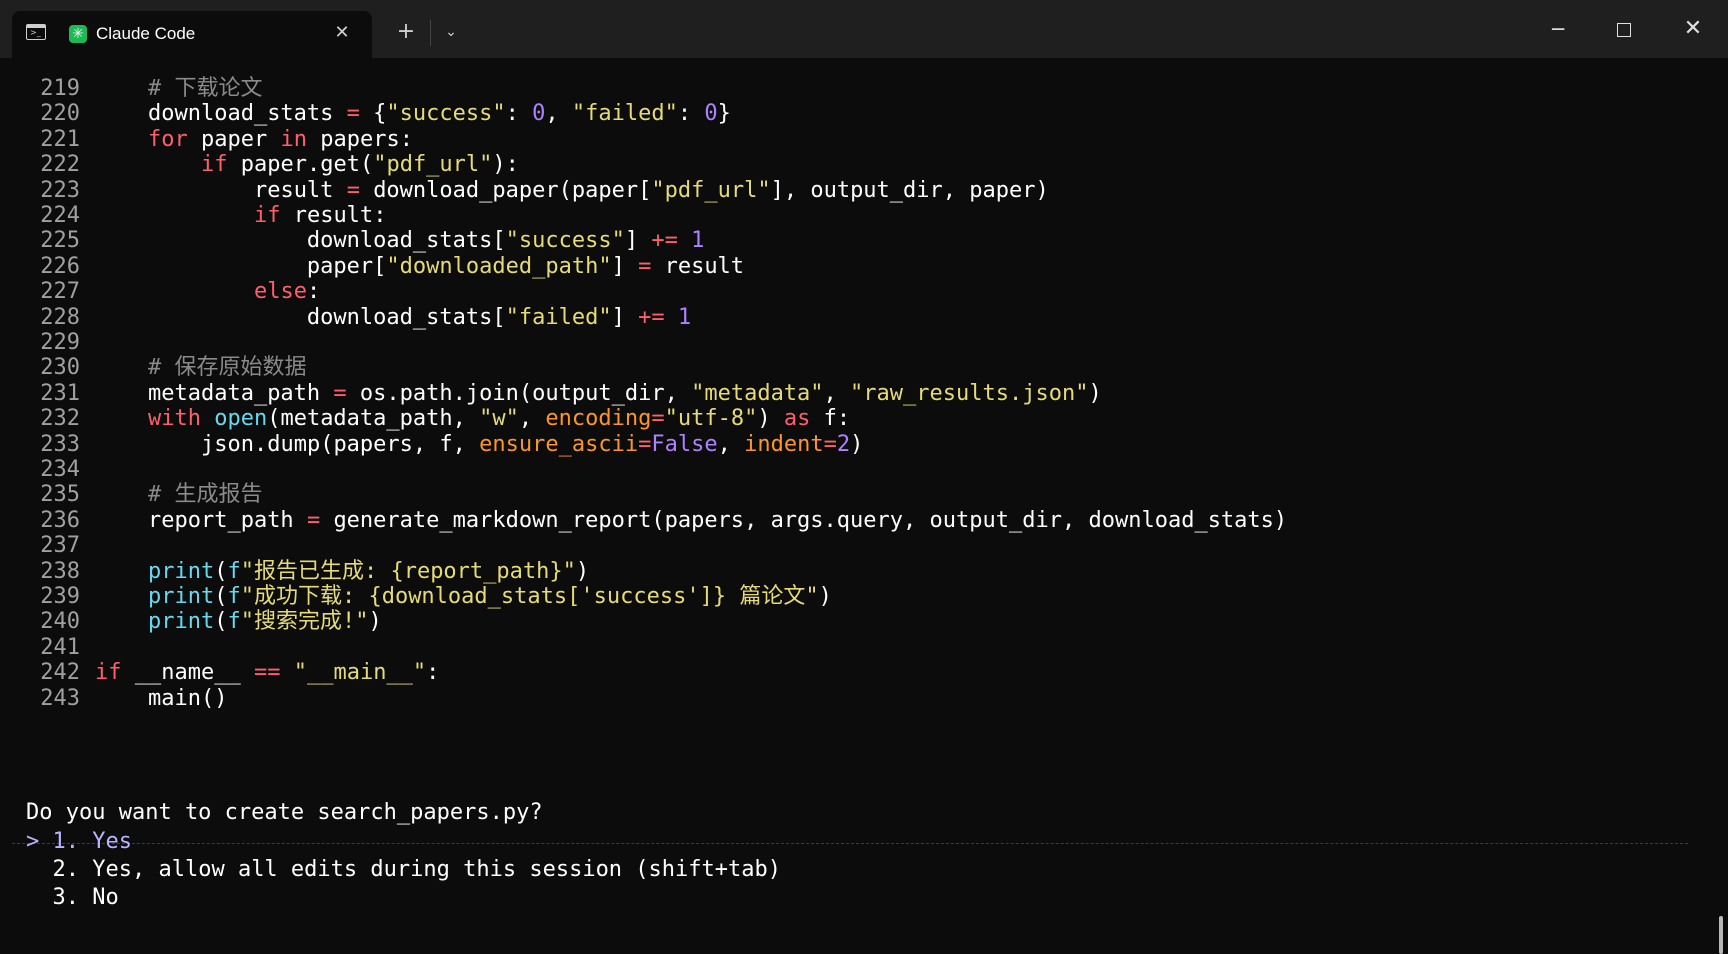 Image resolution: width=1728 pixels, height=954 pixels. I want to click on line-code: # 下载论文, so click(205, 88).